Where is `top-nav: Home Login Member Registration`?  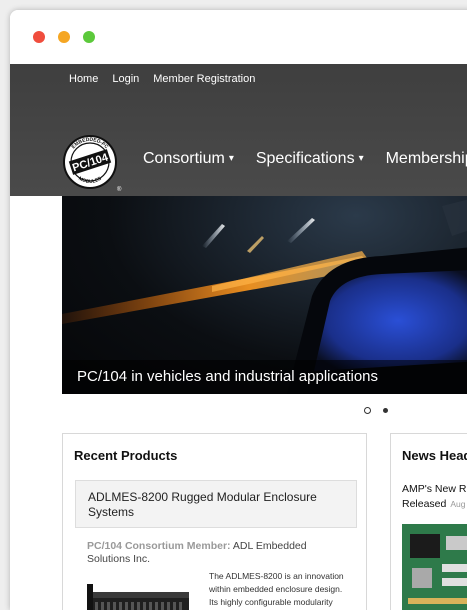
top-nav: Home Login Member Registration is located at coordinates (162, 79).